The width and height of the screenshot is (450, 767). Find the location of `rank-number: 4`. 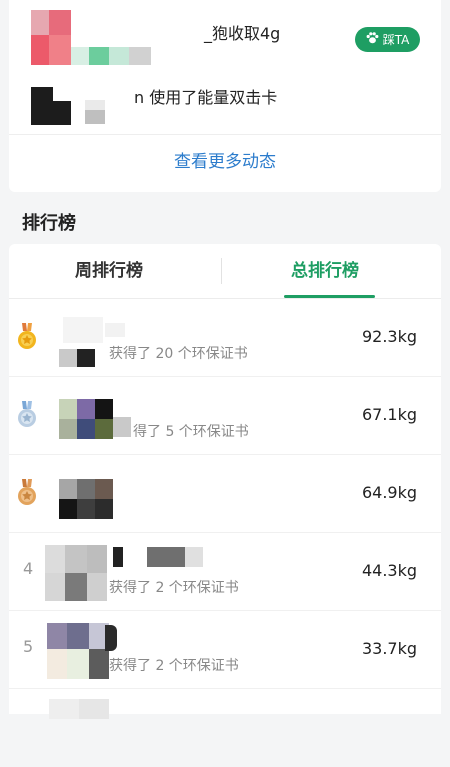

rank-number: 4 is located at coordinates (28, 568).